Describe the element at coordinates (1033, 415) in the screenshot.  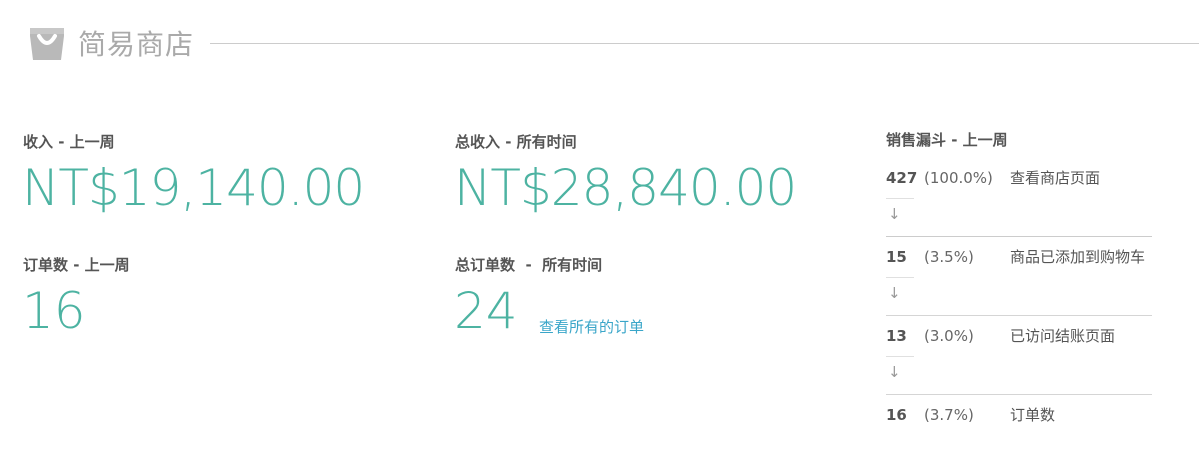
I see `funnel-step-label: 订单数` at that location.